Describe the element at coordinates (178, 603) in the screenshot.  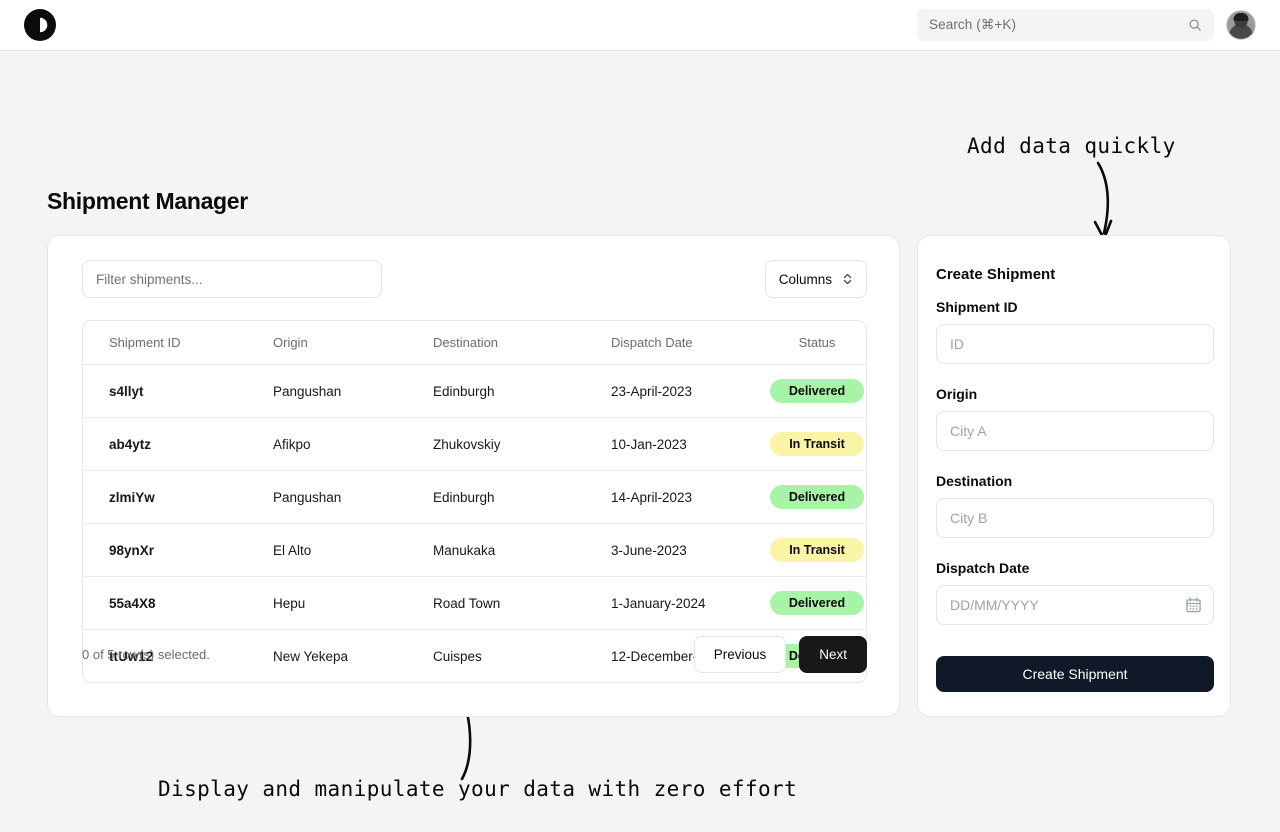
I see `cell-shipment-id: 55a4X8` at that location.